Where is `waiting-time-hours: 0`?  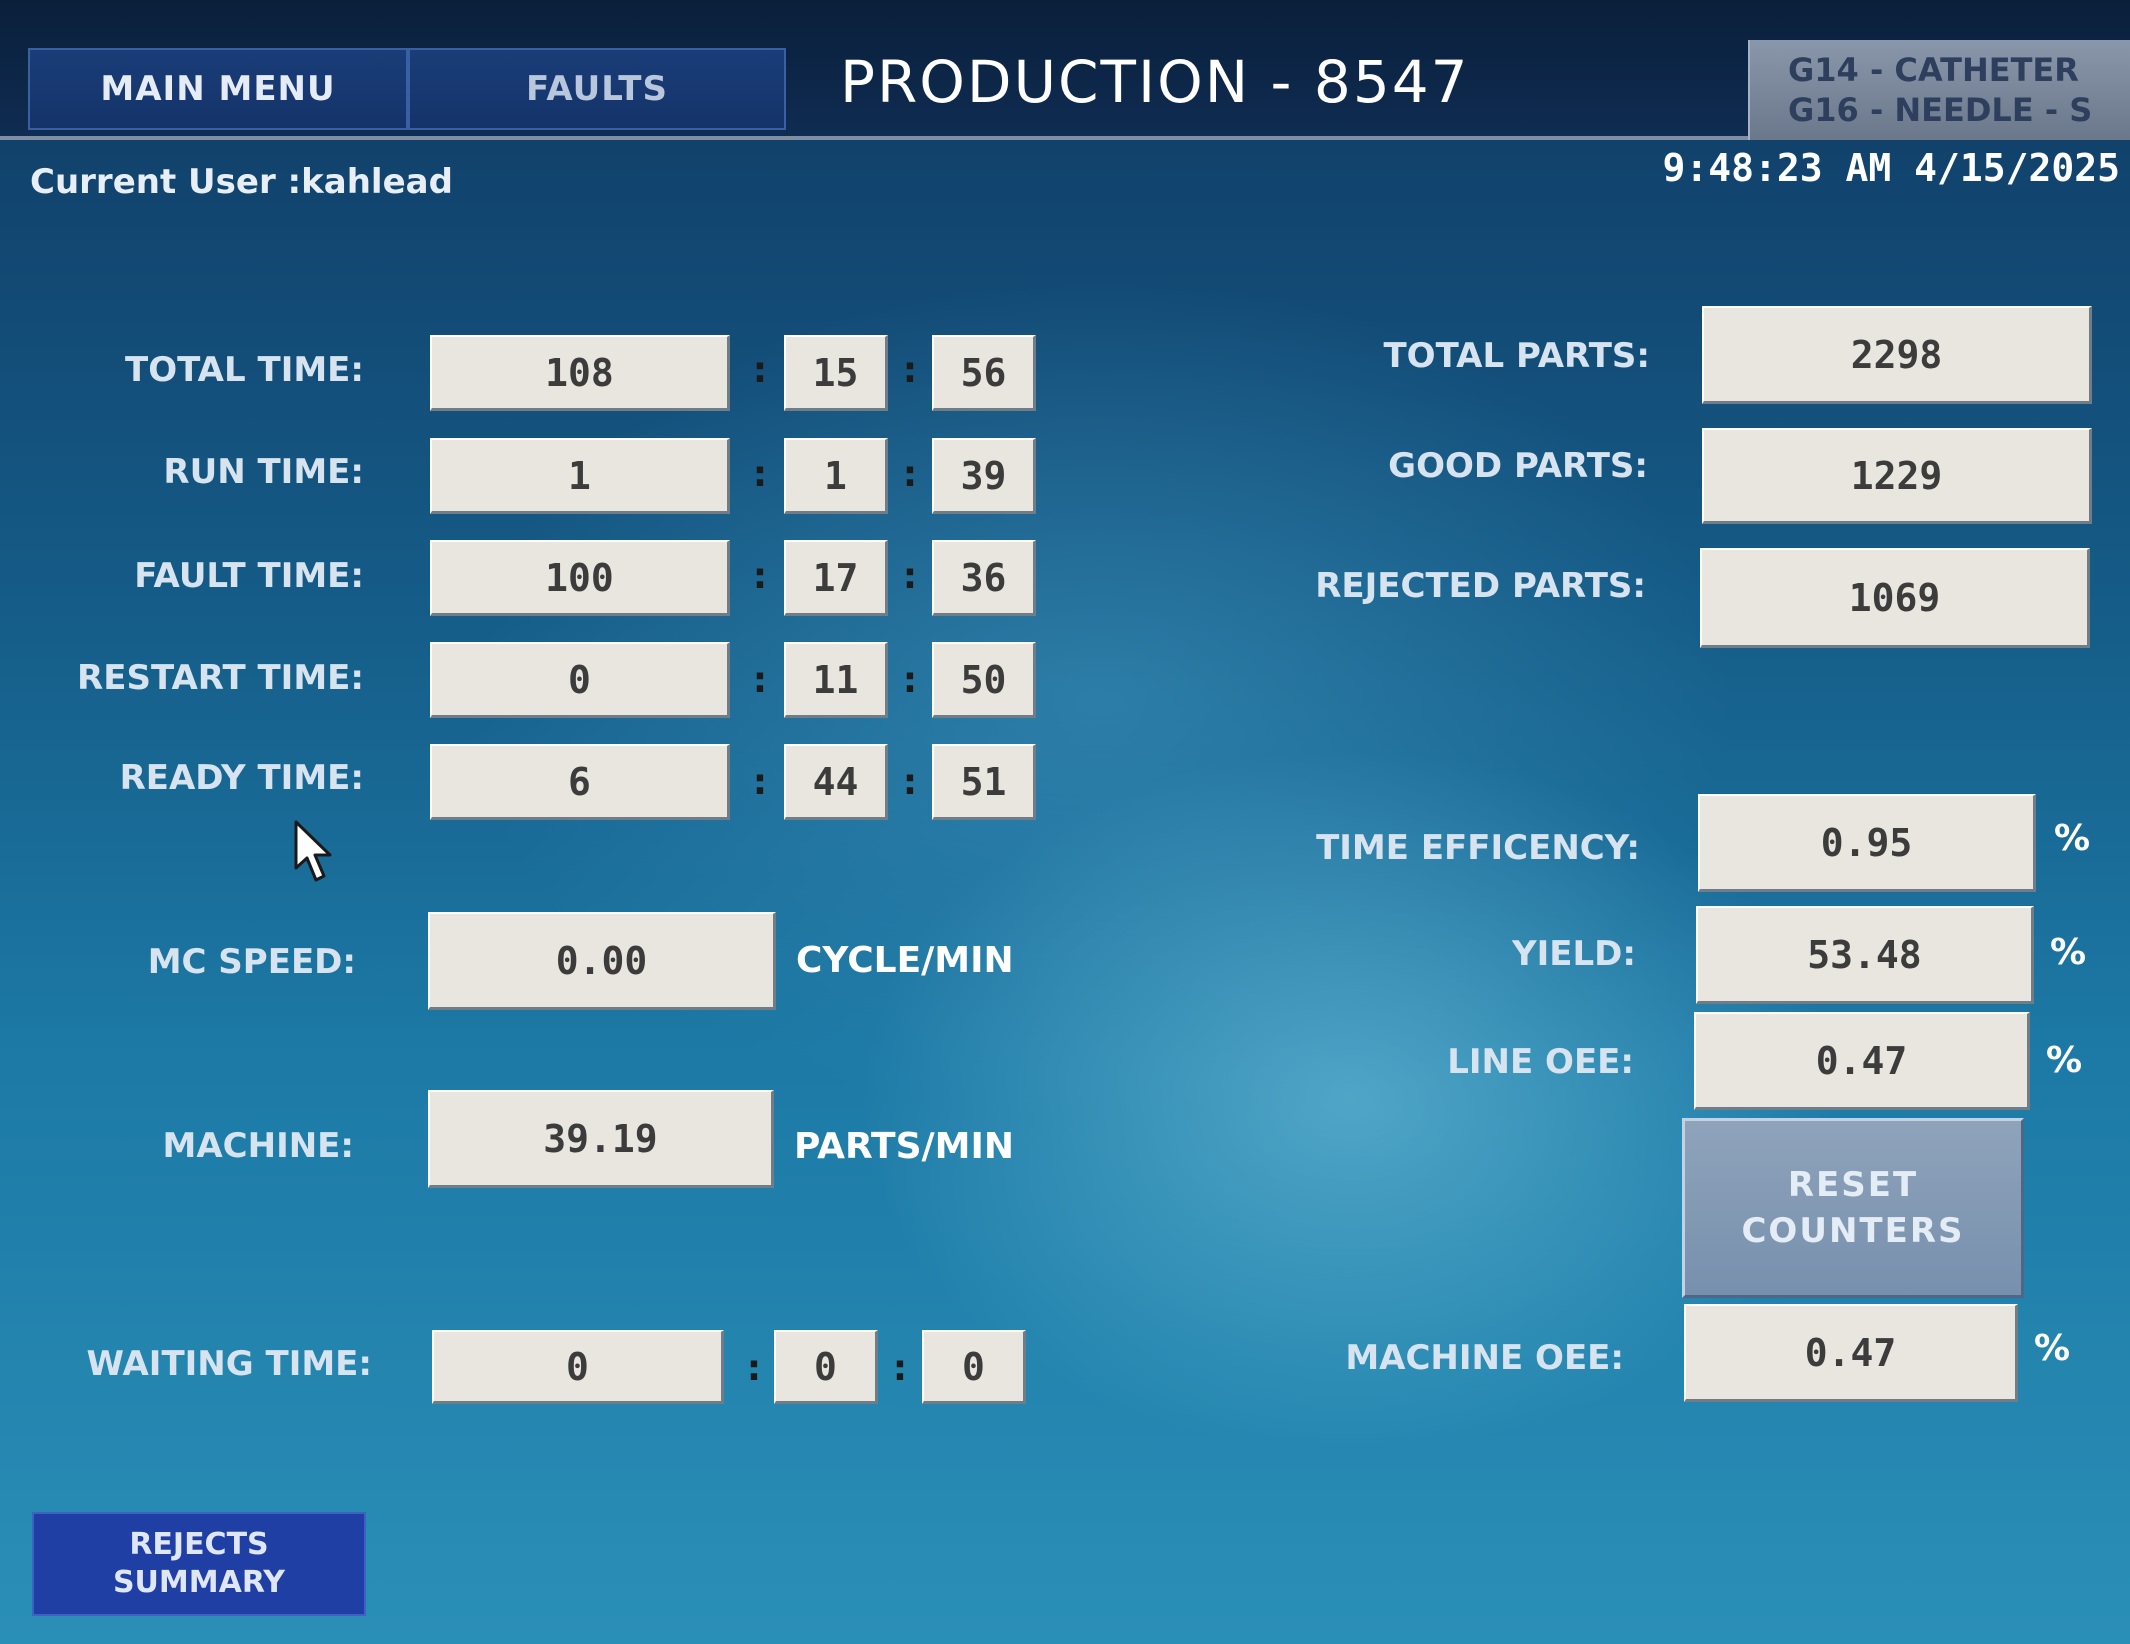
waiting-time-hours: 0 is located at coordinates (578, 1367).